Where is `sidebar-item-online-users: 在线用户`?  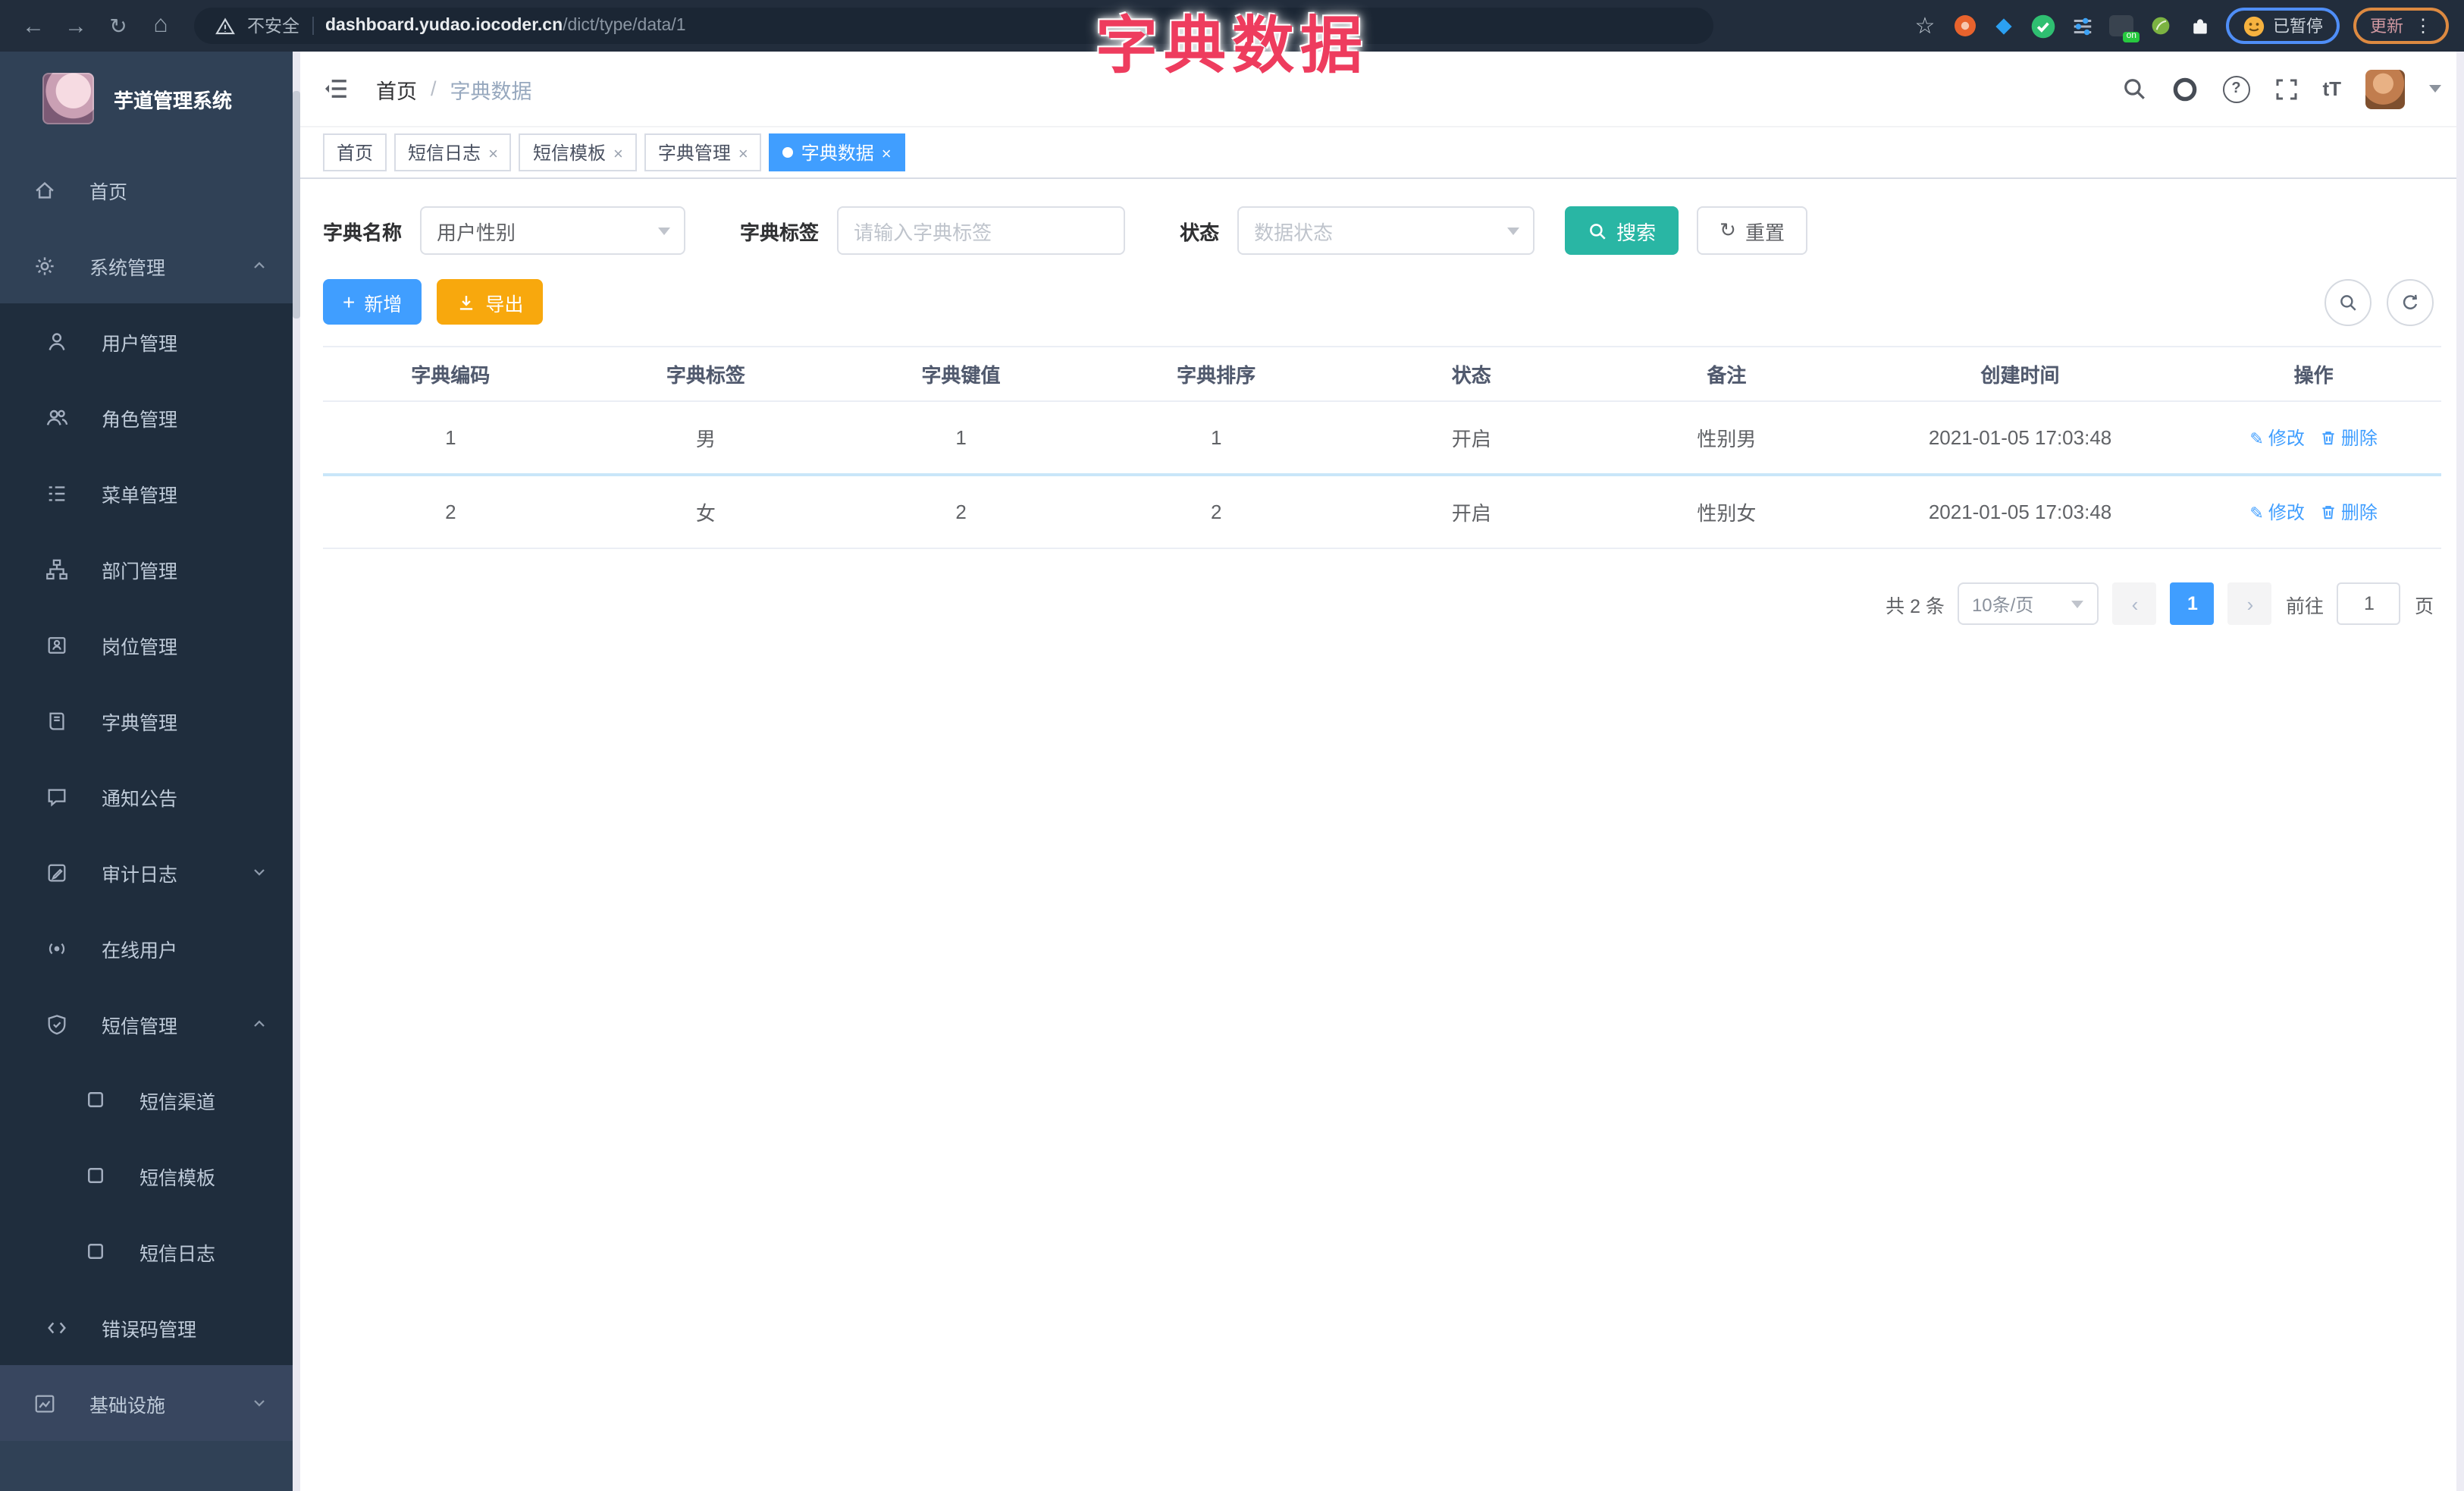 sidebar-item-online-users: 在线用户 is located at coordinates (146, 948).